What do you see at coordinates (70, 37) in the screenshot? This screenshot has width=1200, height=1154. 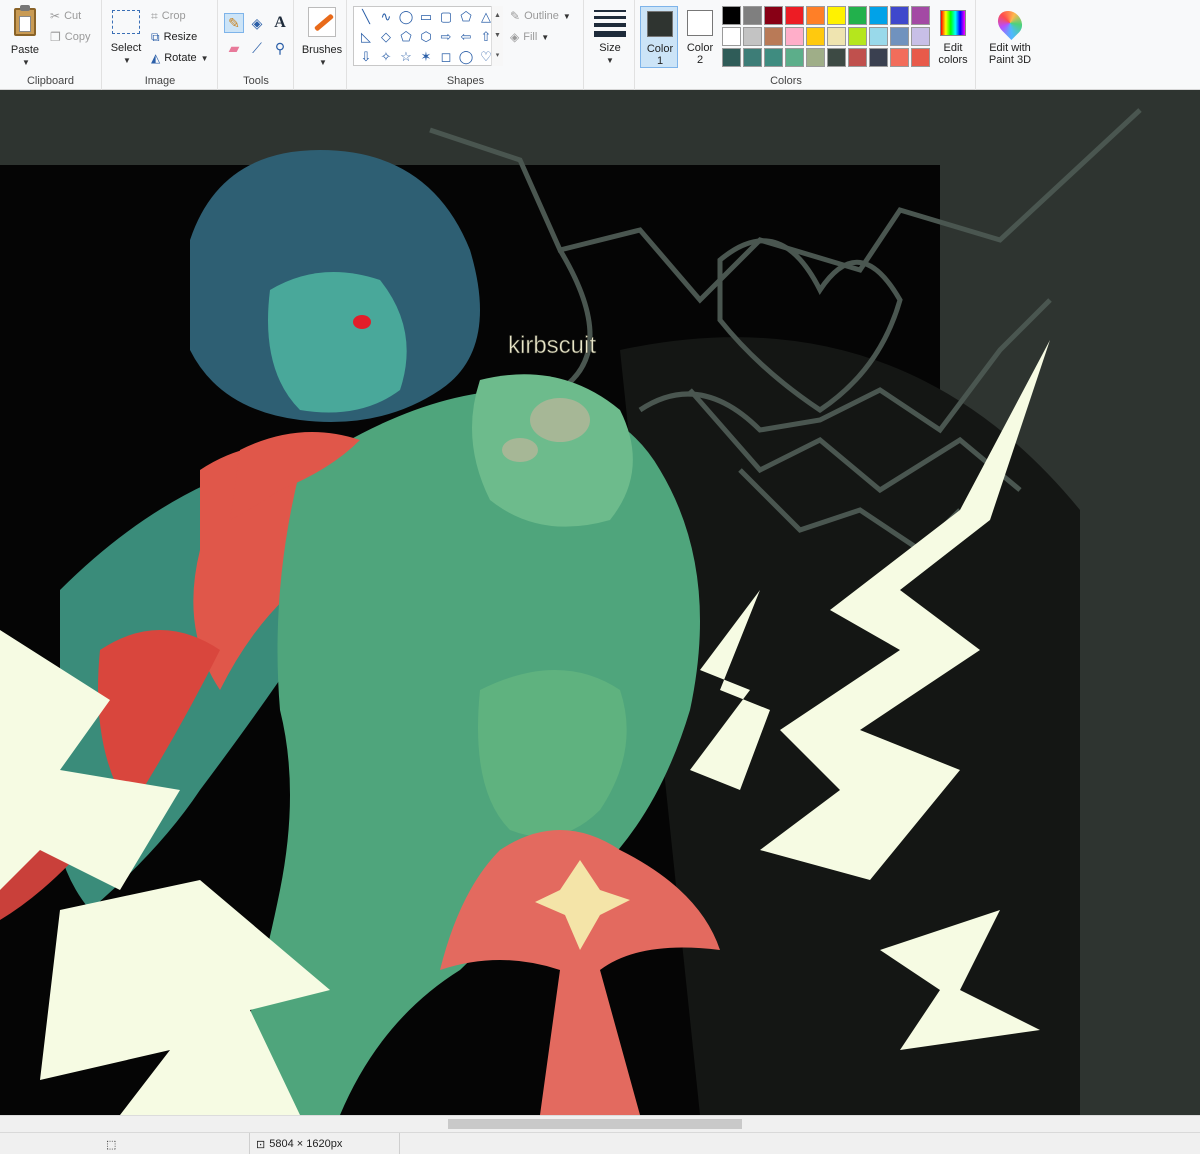 I see `copy-button: ❐ Copy` at bounding box center [70, 37].